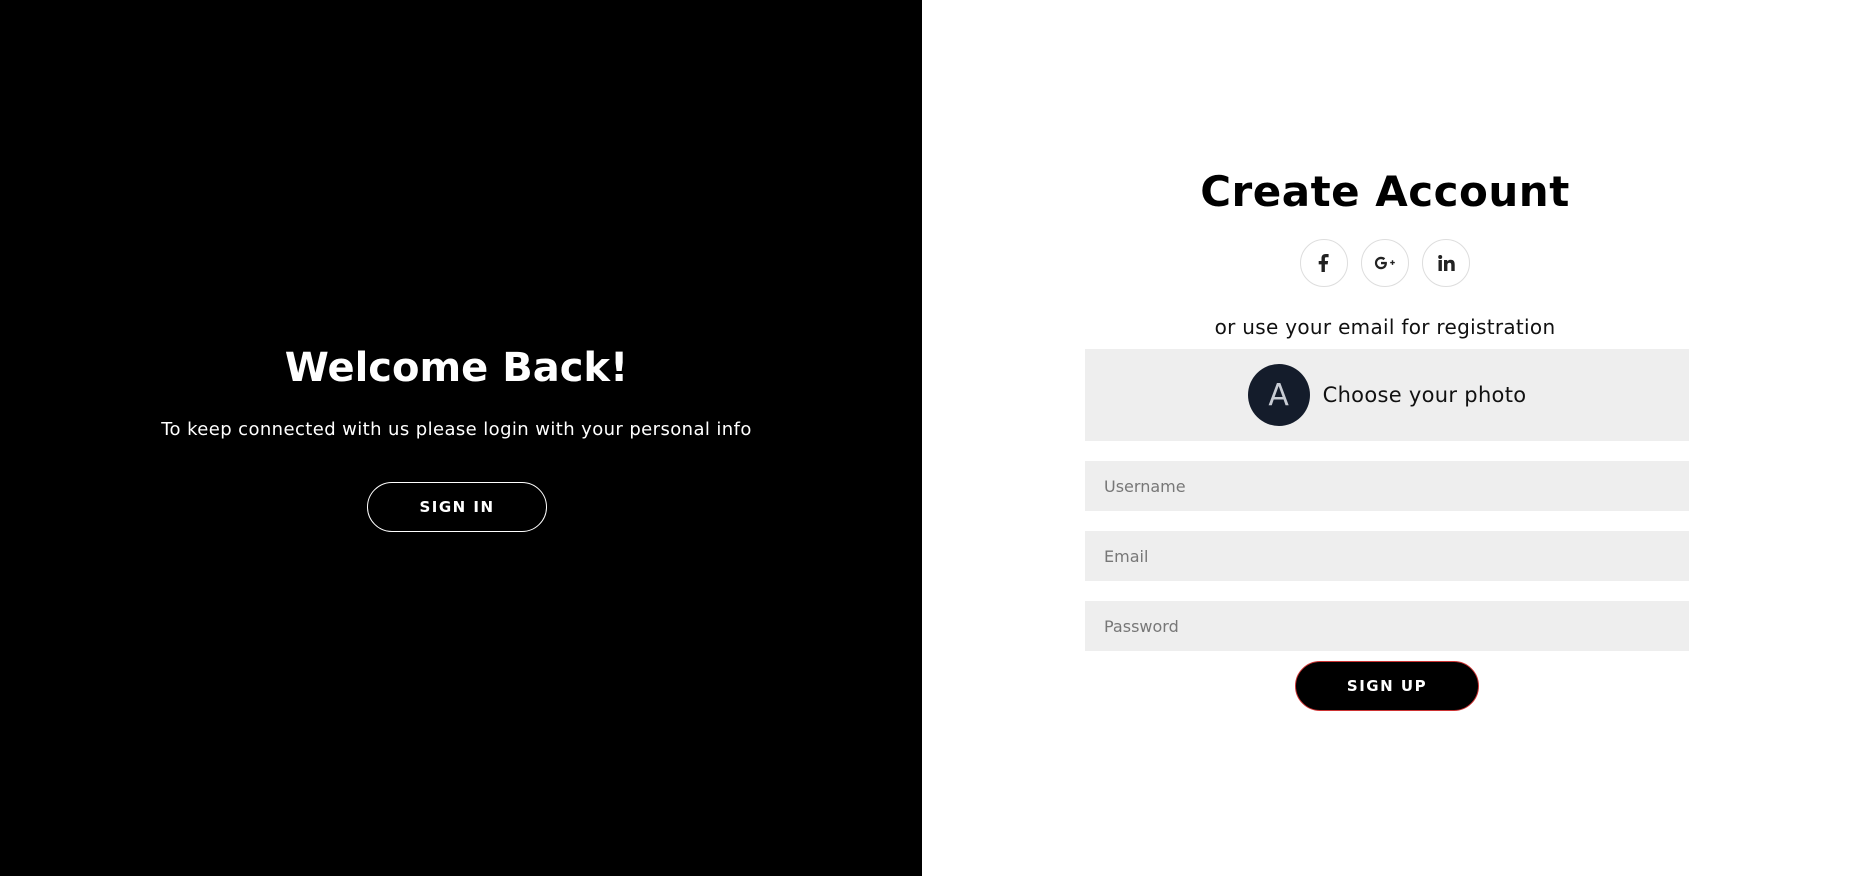 The width and height of the screenshot is (1849, 876). I want to click on registration-hint: or use your email for registration, so click(1385, 327).